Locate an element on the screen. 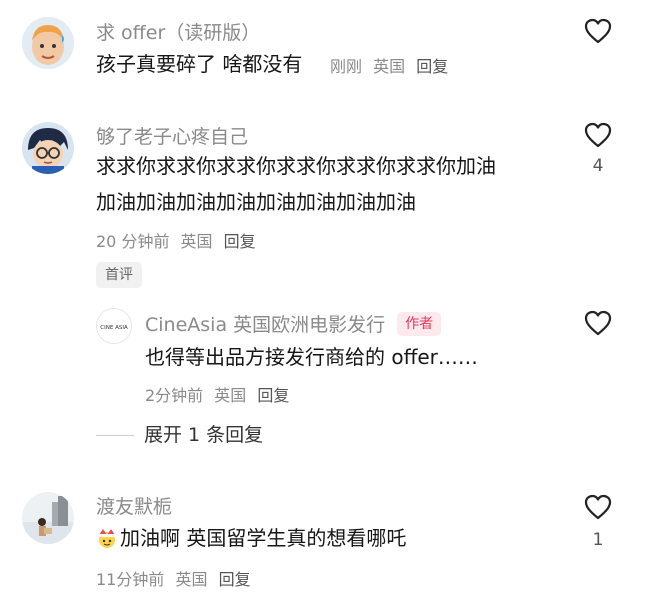  comment-username: 够了老子心疼自己 is located at coordinates (172, 135).